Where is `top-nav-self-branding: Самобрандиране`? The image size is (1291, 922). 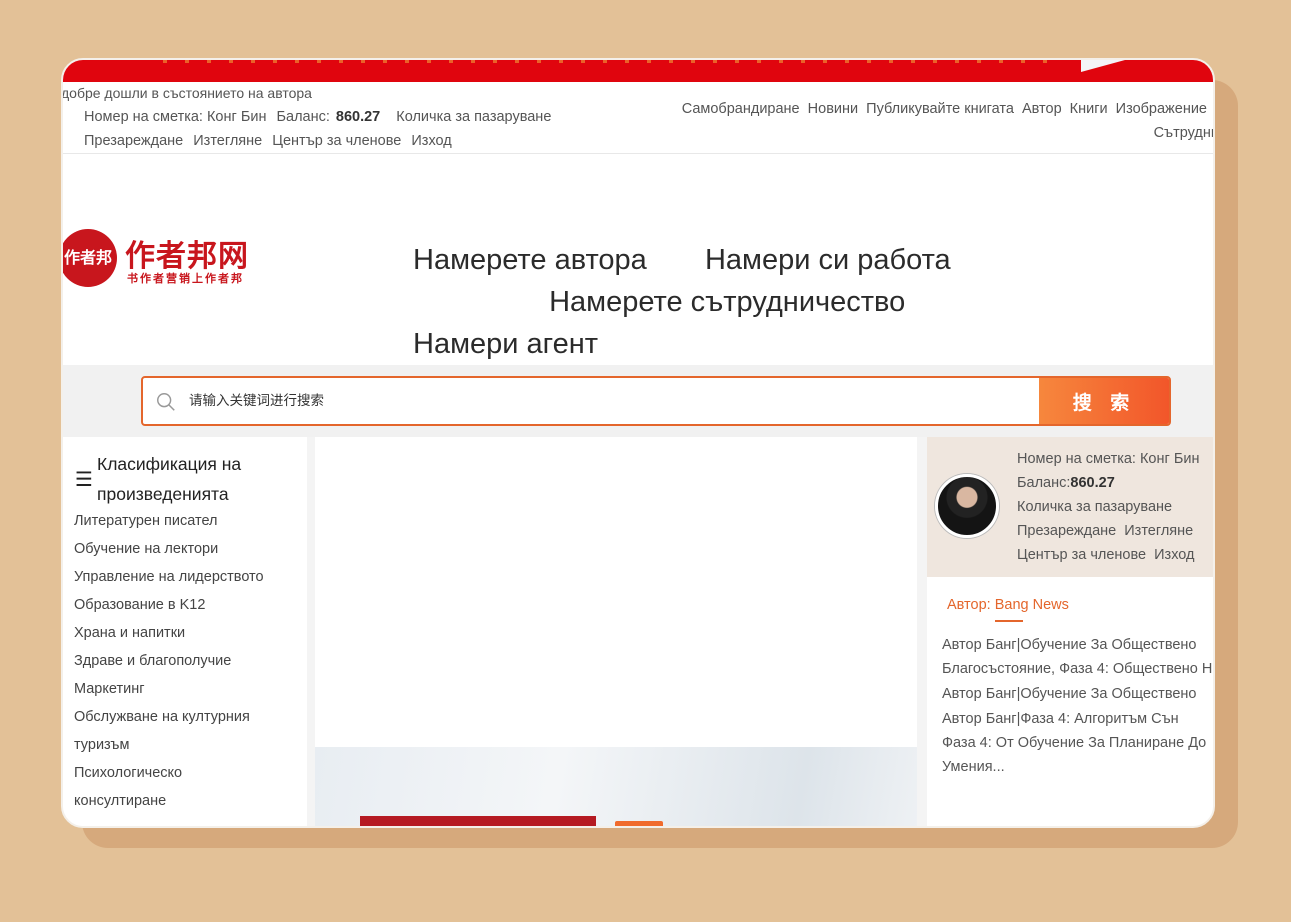 top-nav-self-branding: Самобрандиране is located at coordinates (741, 109).